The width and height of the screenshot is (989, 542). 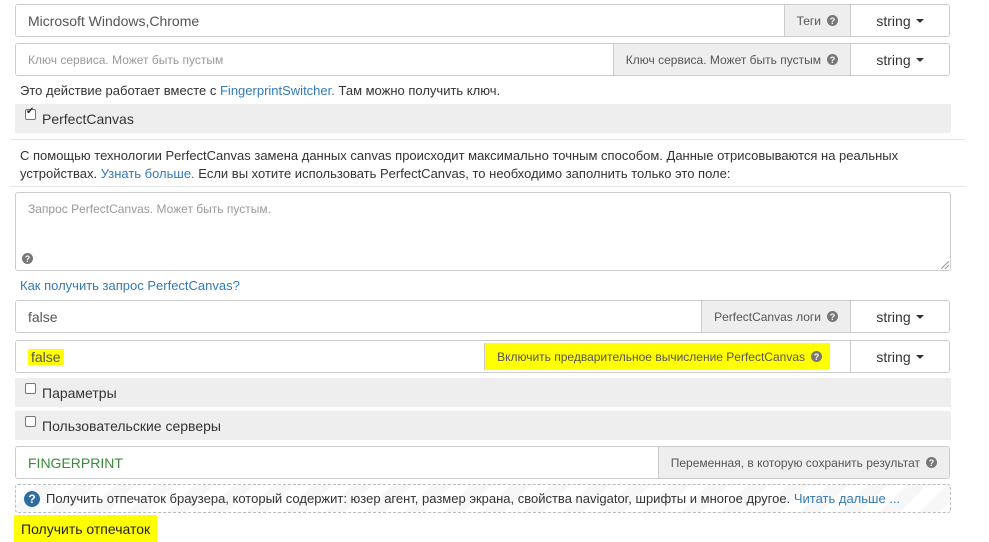 I want to click on pc-logs-input-group: false PerfectCanvas логи ? string, so click(x=482, y=316).